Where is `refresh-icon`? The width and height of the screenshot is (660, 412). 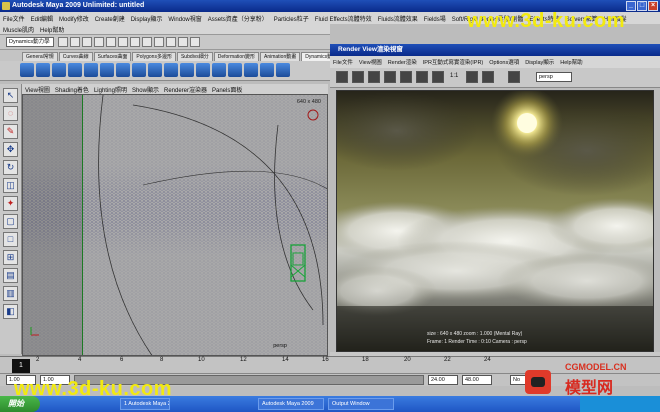 refresh-icon is located at coordinates (374, 77).